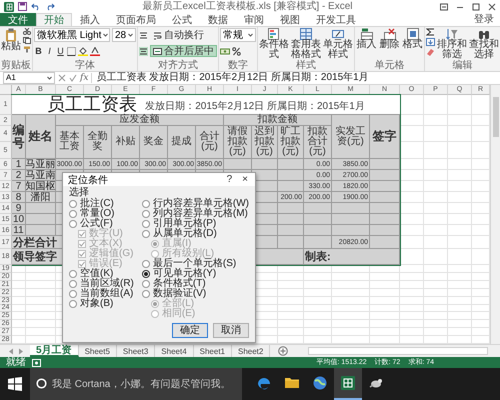  What do you see at coordinates (452, 34) in the screenshot?
I see `sort-filter-icon` at bounding box center [452, 34].